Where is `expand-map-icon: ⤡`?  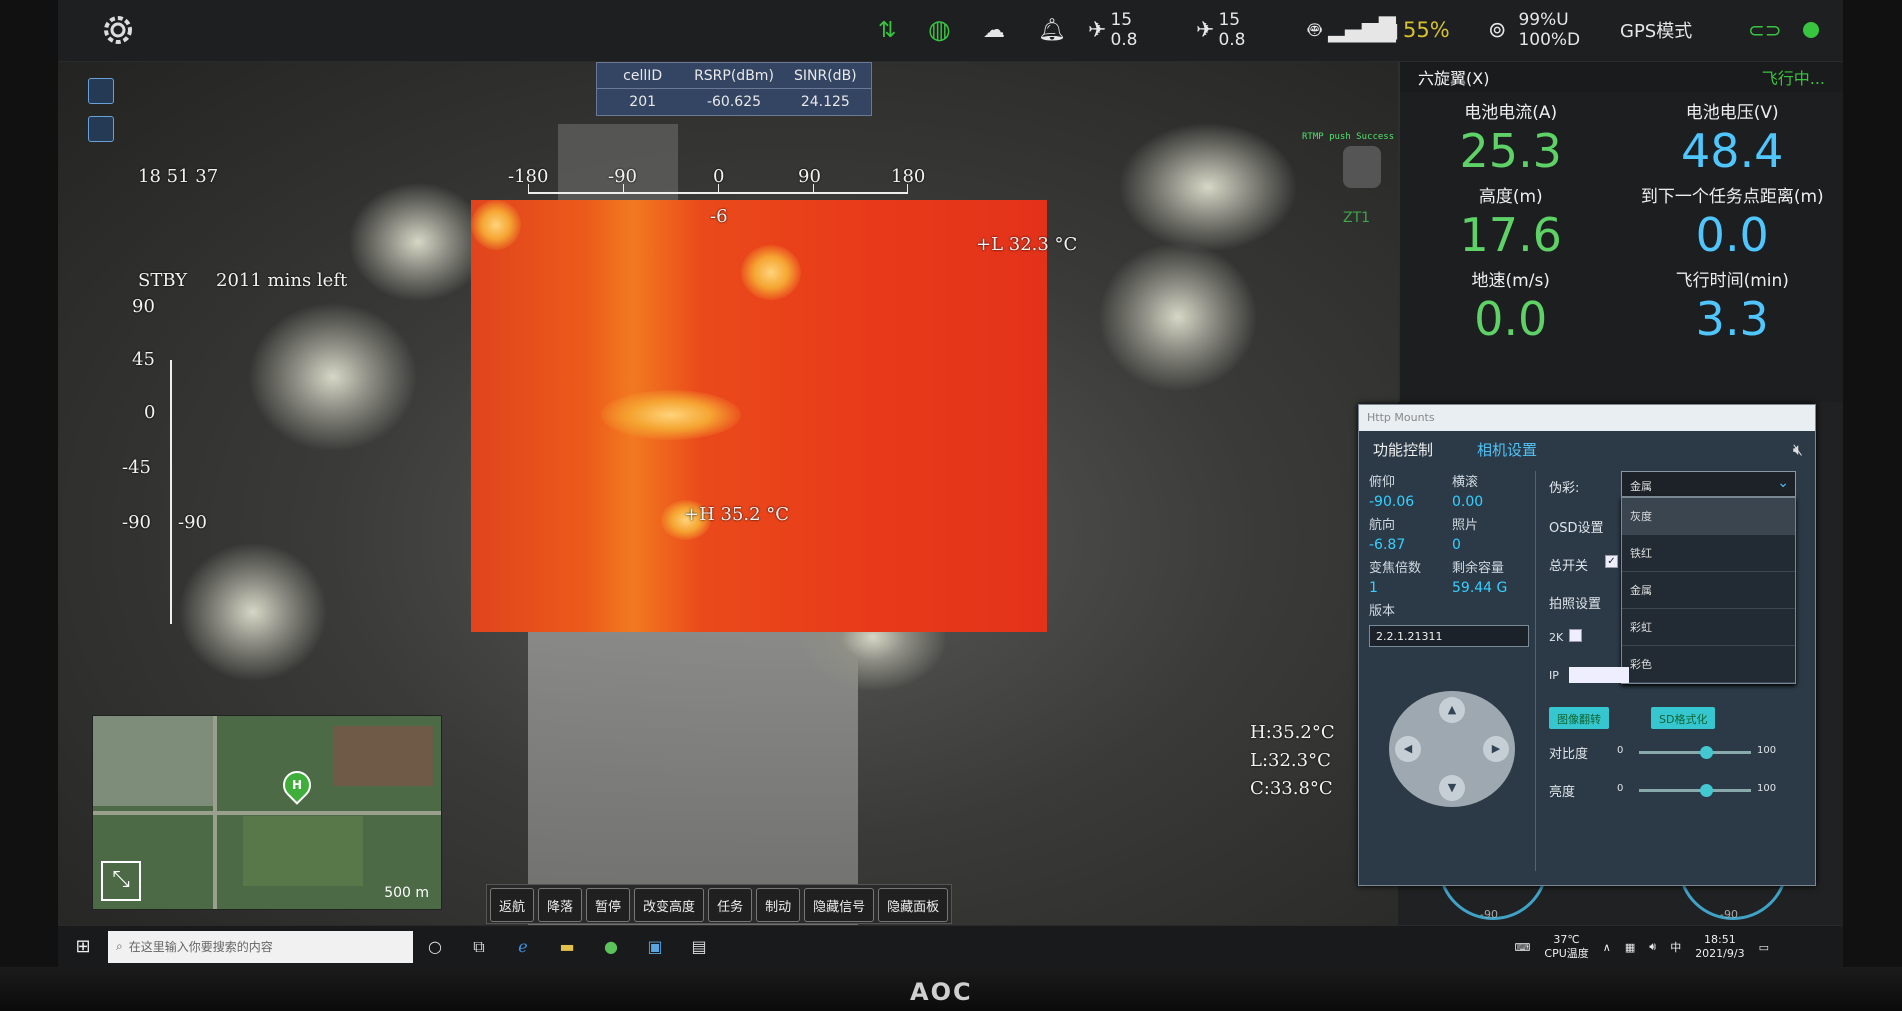
expand-map-icon: ⤡ is located at coordinates (121, 881).